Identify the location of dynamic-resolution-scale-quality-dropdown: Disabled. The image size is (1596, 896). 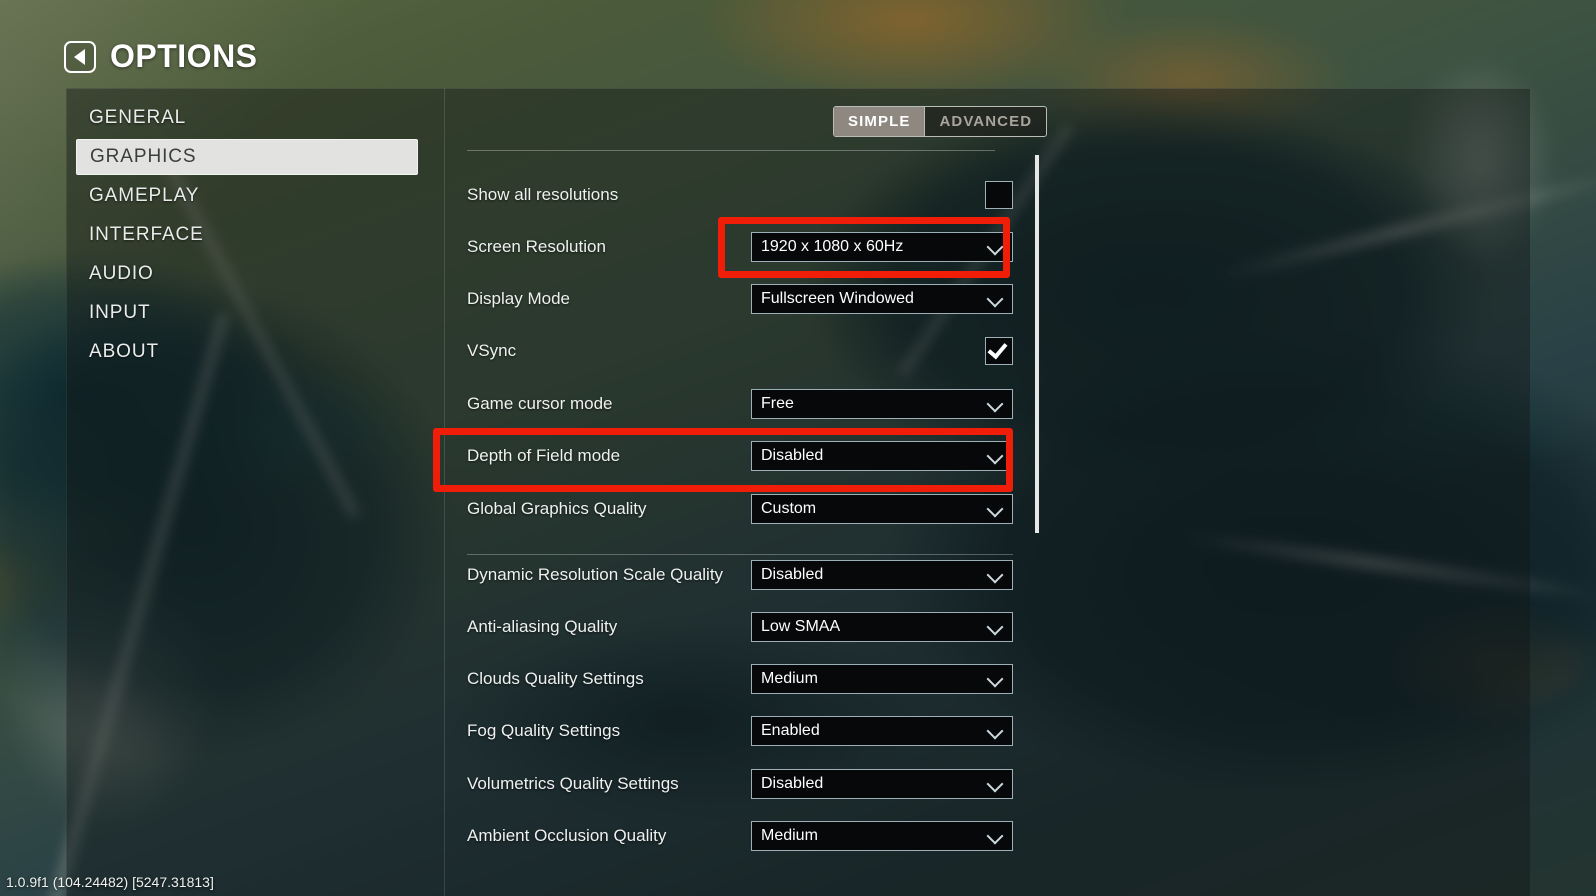
(882, 575).